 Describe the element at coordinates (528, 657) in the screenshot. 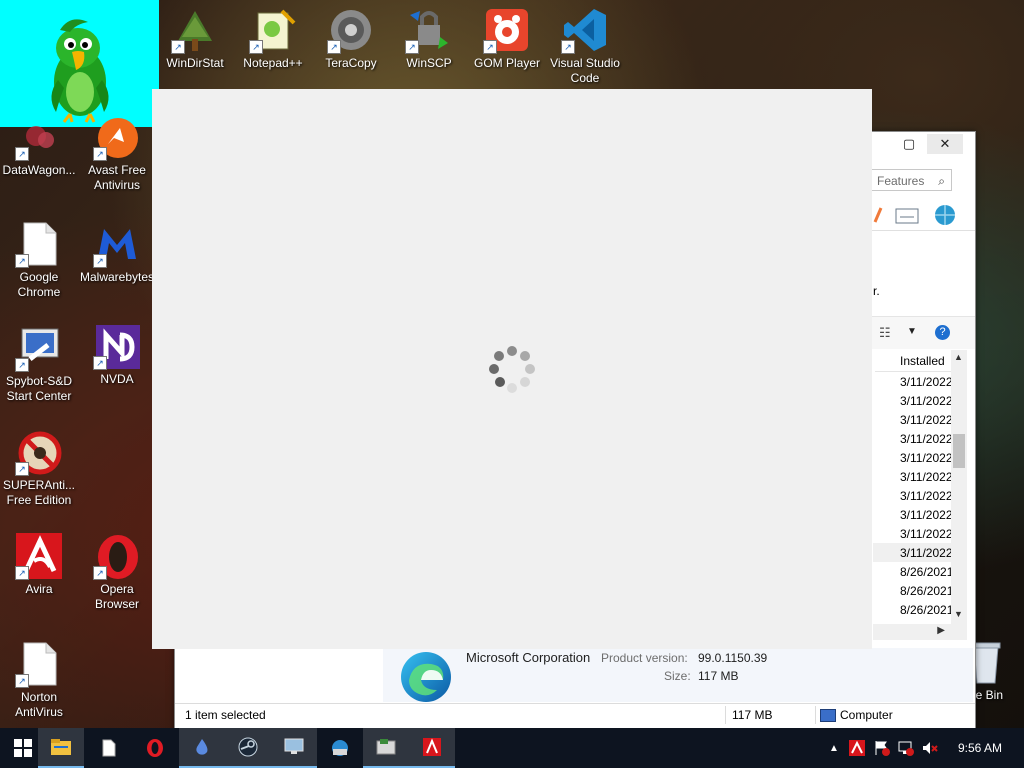

I see `publisher-name: Microsoft Corporation` at that location.